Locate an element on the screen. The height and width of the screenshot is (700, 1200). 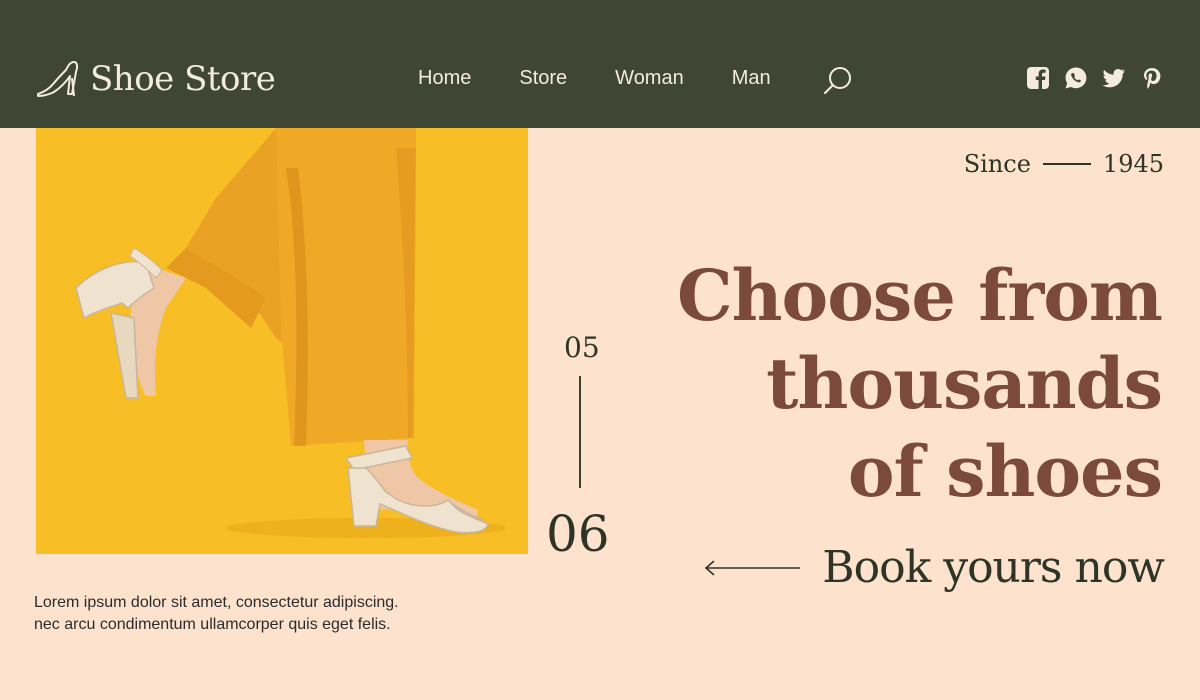
social-links is located at coordinates (1095, 78).